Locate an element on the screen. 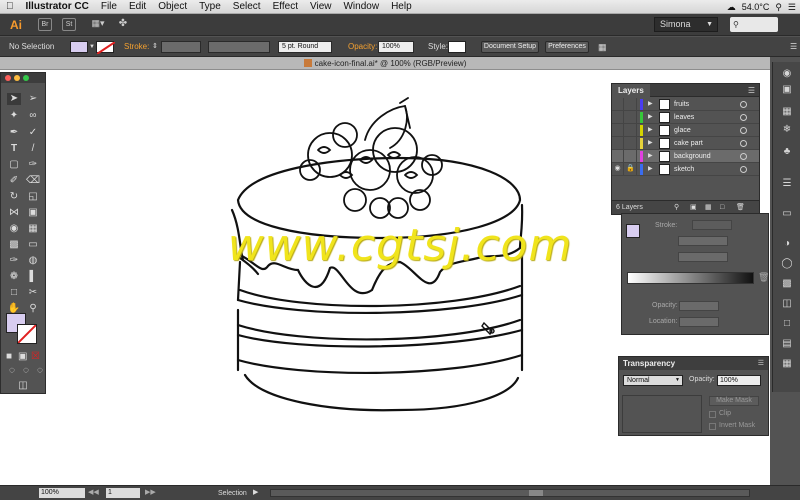 The height and width of the screenshot is (500, 800). close-icon is located at coordinates (8, 78).